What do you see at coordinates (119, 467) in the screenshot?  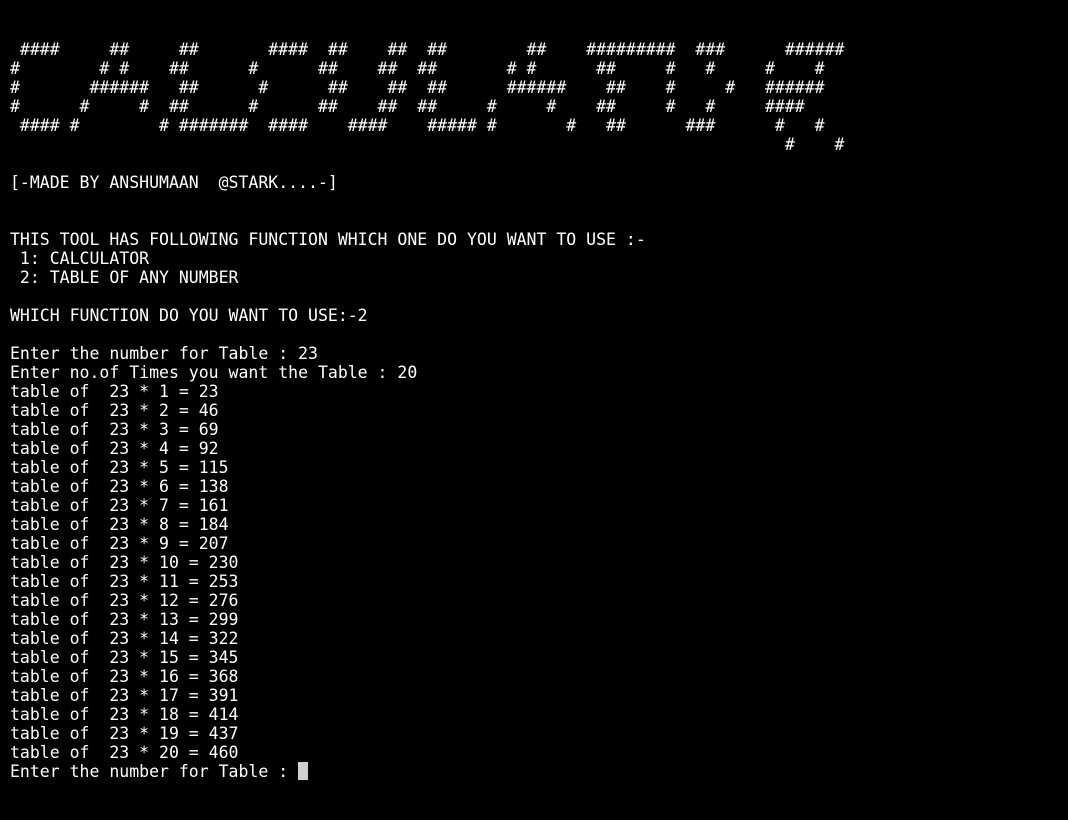 I see `table-row: table of 23 * 5 = 115` at bounding box center [119, 467].